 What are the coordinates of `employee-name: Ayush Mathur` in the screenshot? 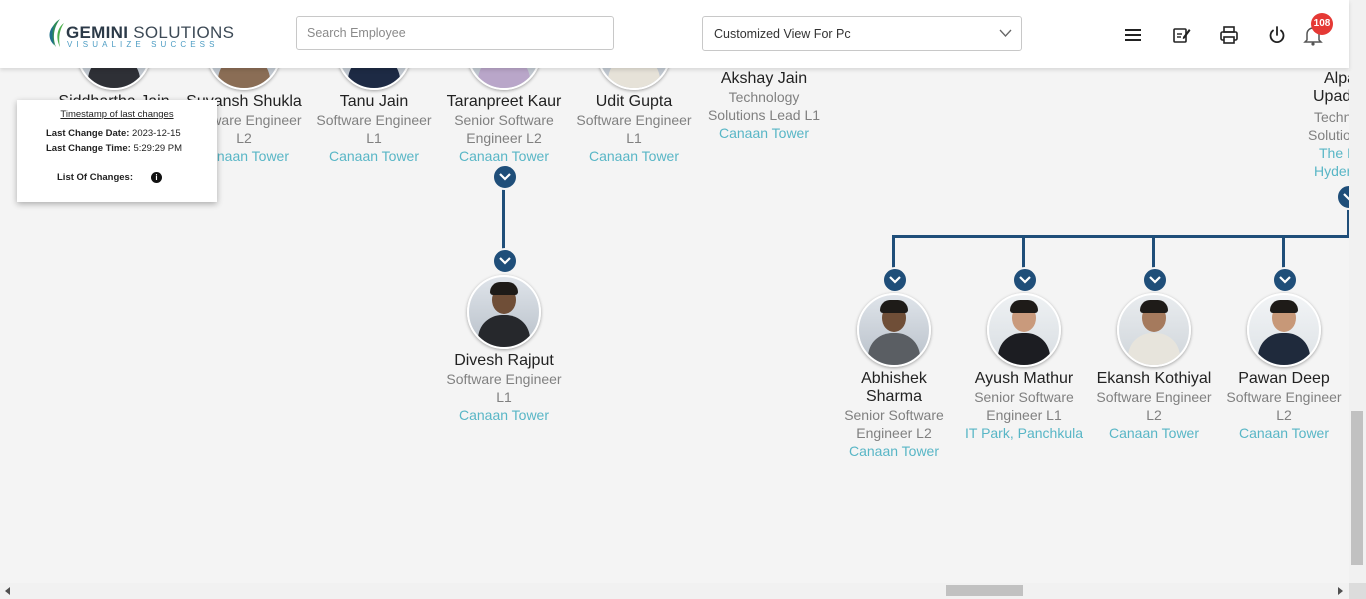 It's located at (1024, 378).